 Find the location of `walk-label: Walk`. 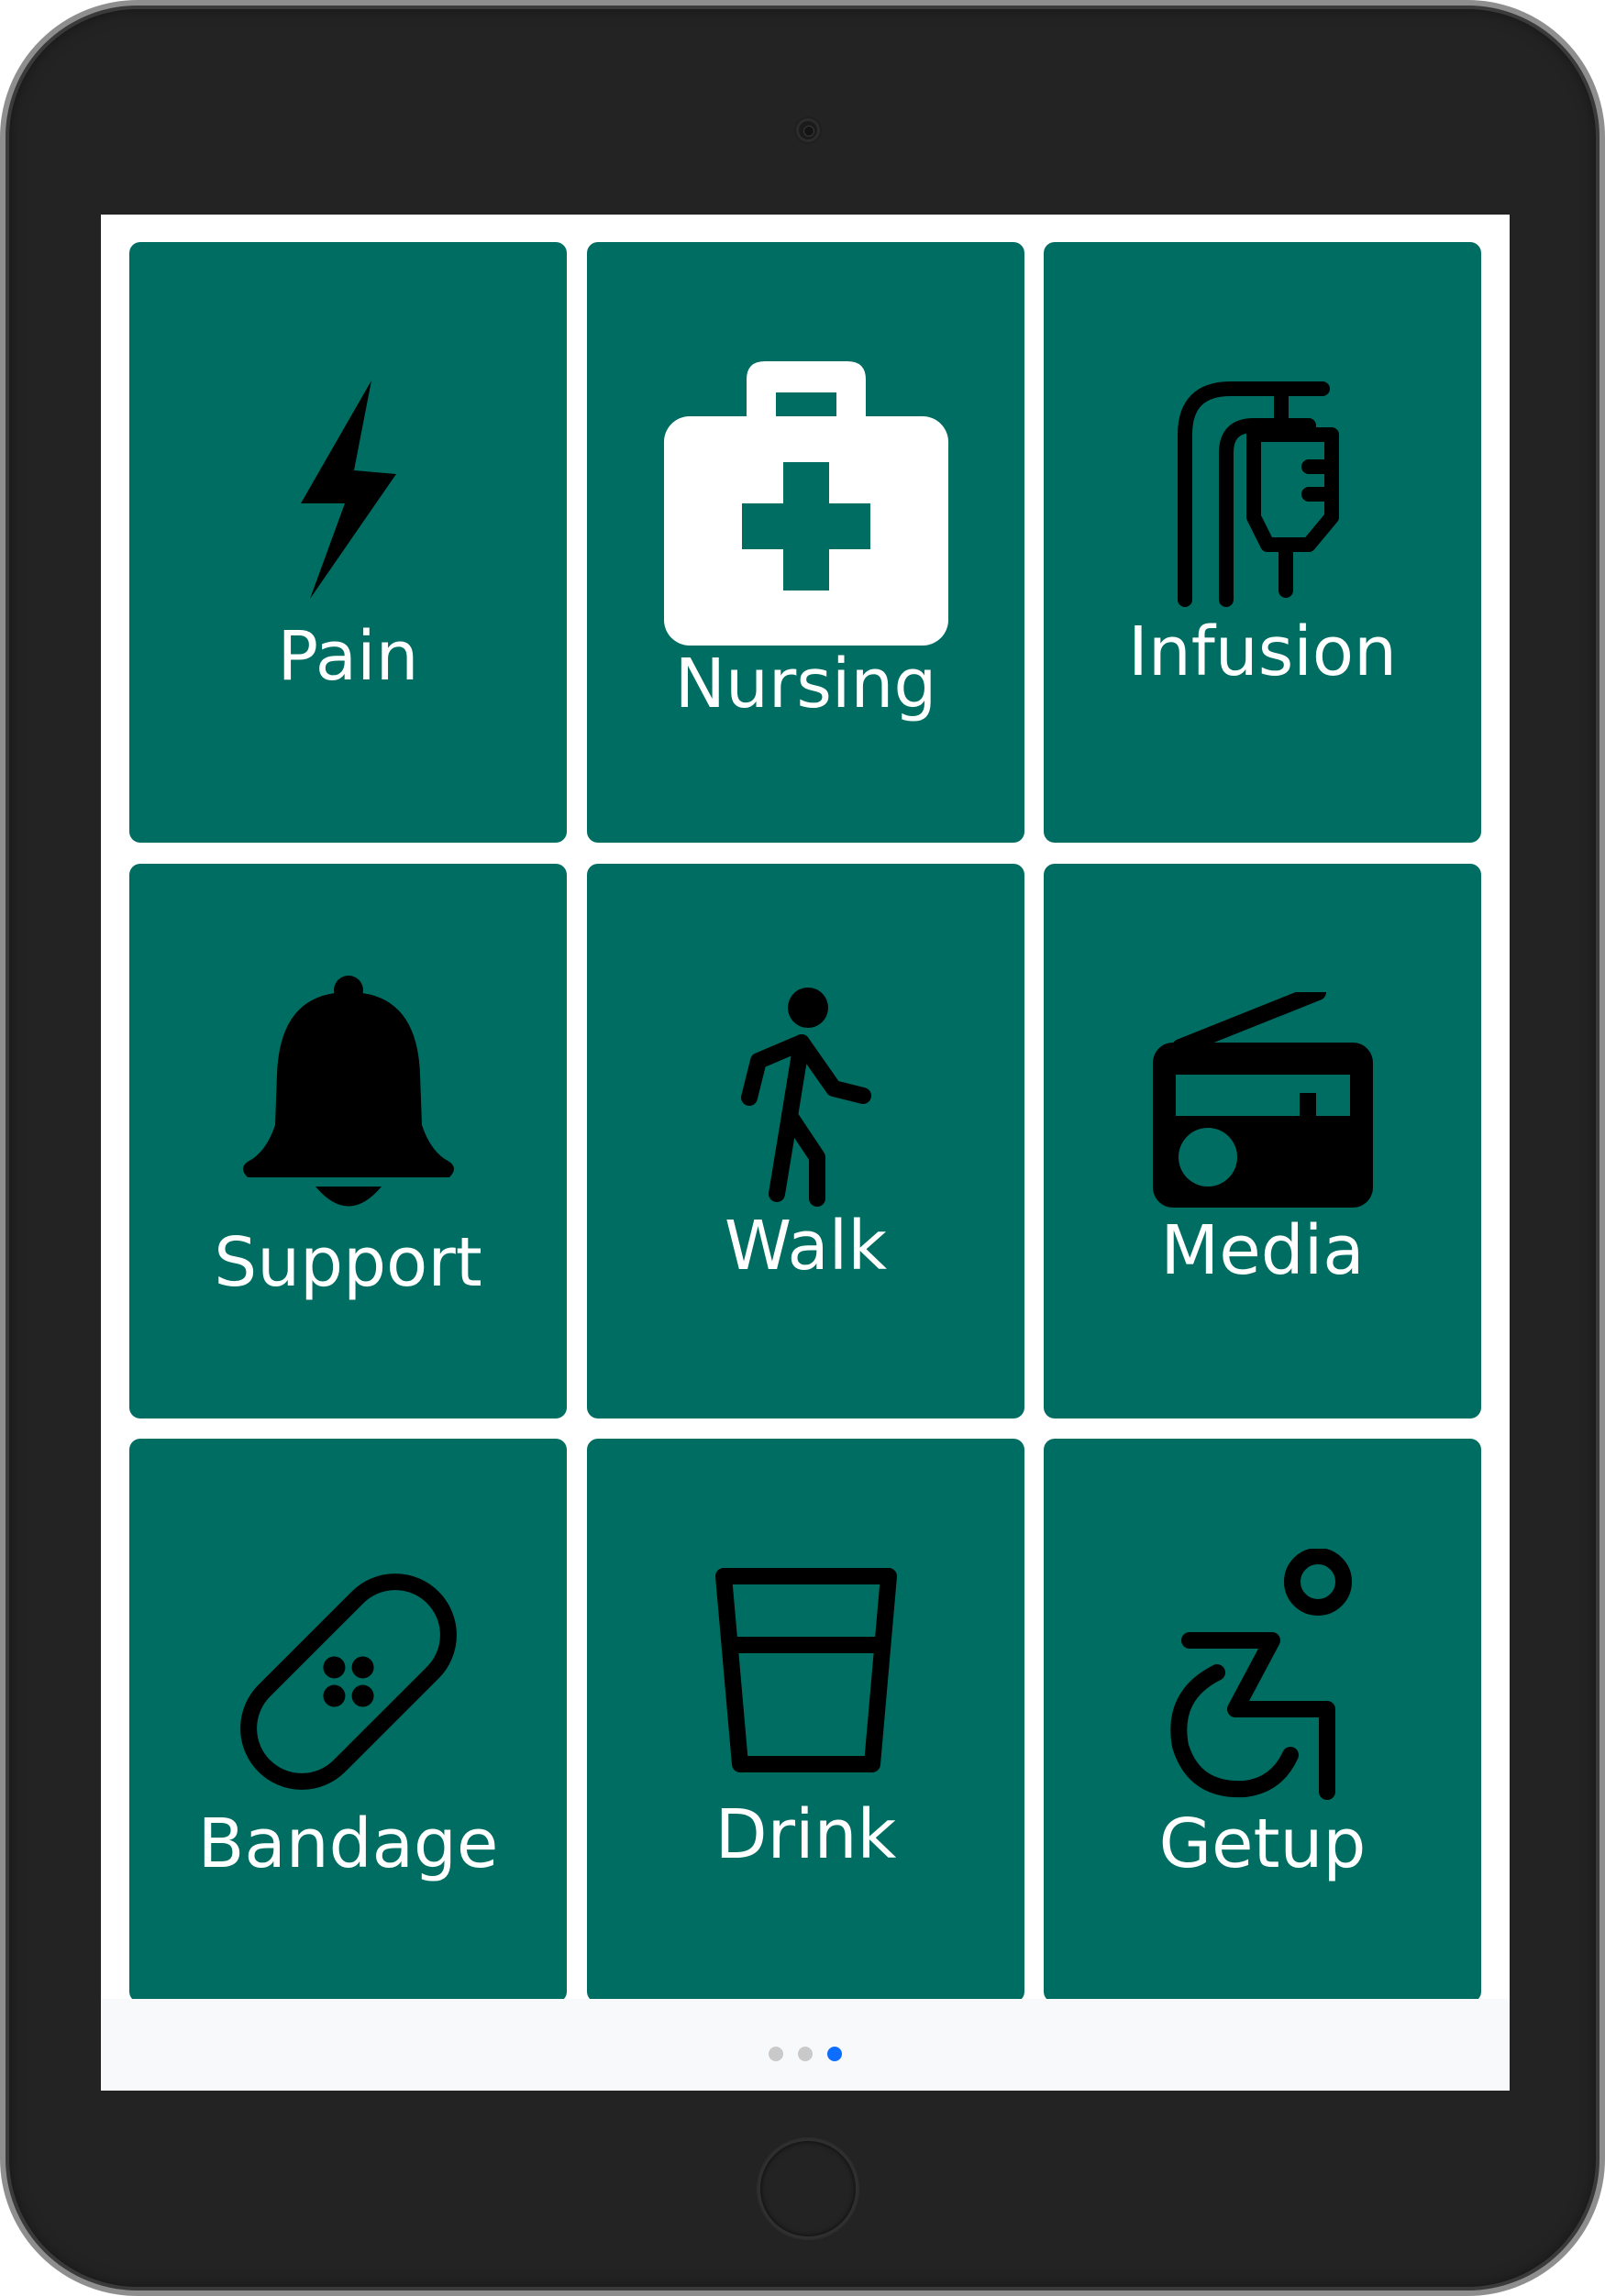

walk-label: Walk is located at coordinates (806, 1246).